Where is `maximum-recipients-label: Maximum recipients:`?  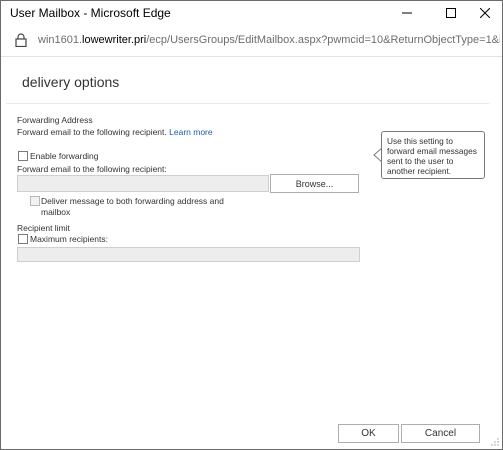 maximum-recipients-label: Maximum recipients: is located at coordinates (69, 239).